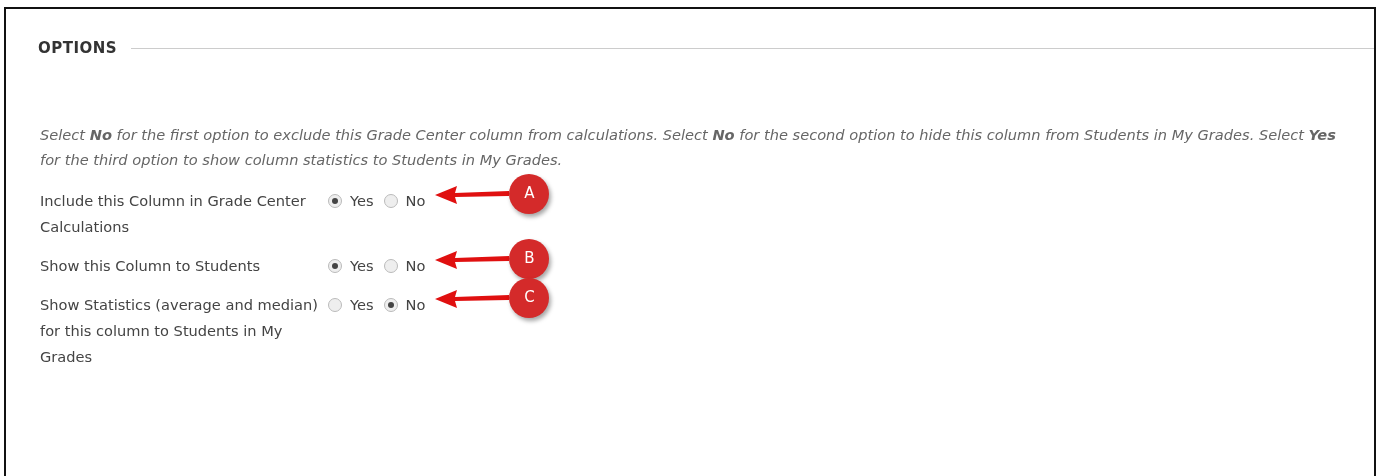 This screenshot has width=1378, height=476. Describe the element at coordinates (529, 258) in the screenshot. I see `callout-marker: B` at that location.